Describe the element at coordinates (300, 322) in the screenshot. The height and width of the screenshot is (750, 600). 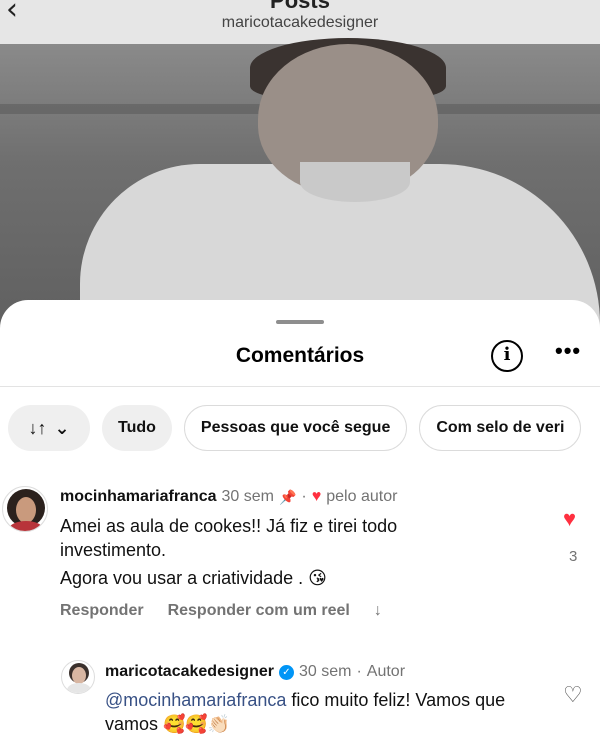
I see `sheet-grabber` at that location.